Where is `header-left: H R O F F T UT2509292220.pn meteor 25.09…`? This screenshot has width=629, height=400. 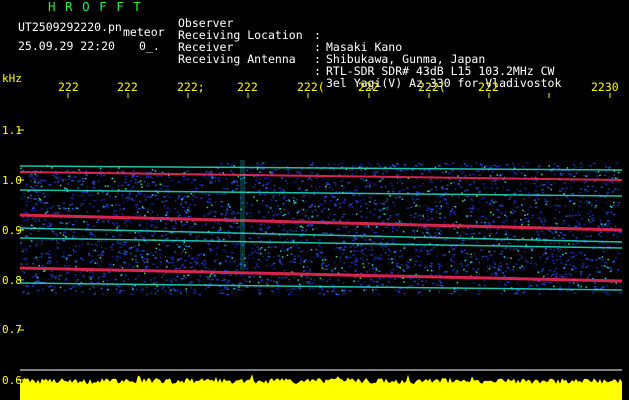
header-left: H R O F F T UT2509292220.pn meteor 25.09… is located at coordinates (85, 35).